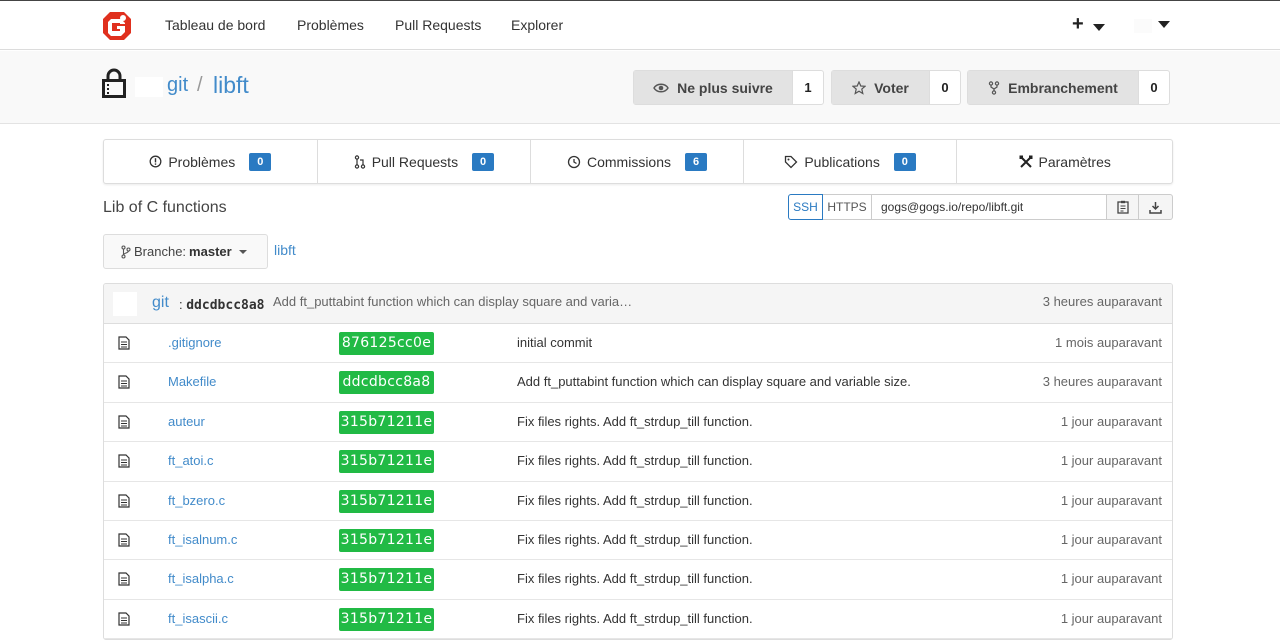  I want to click on tag-icon, so click(791, 161).